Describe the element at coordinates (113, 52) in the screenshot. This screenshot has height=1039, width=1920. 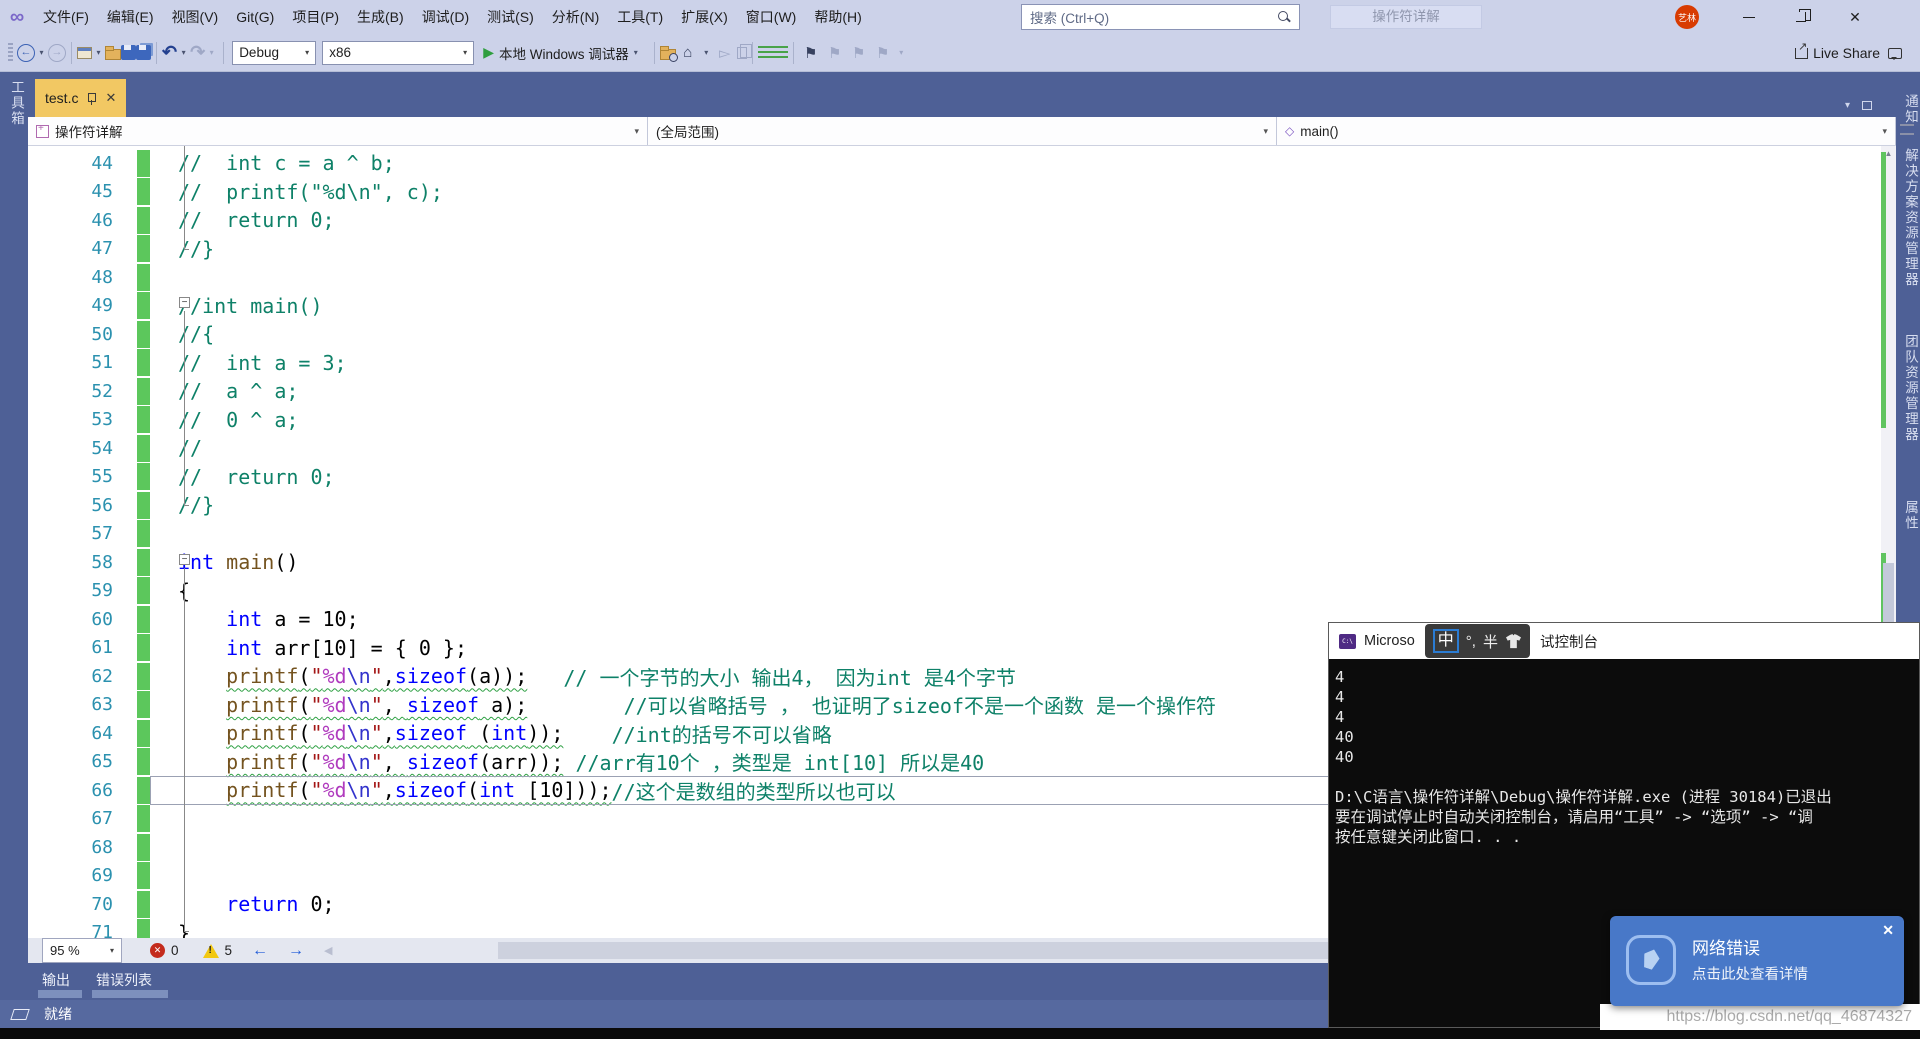
I see `open-file-icon` at that location.